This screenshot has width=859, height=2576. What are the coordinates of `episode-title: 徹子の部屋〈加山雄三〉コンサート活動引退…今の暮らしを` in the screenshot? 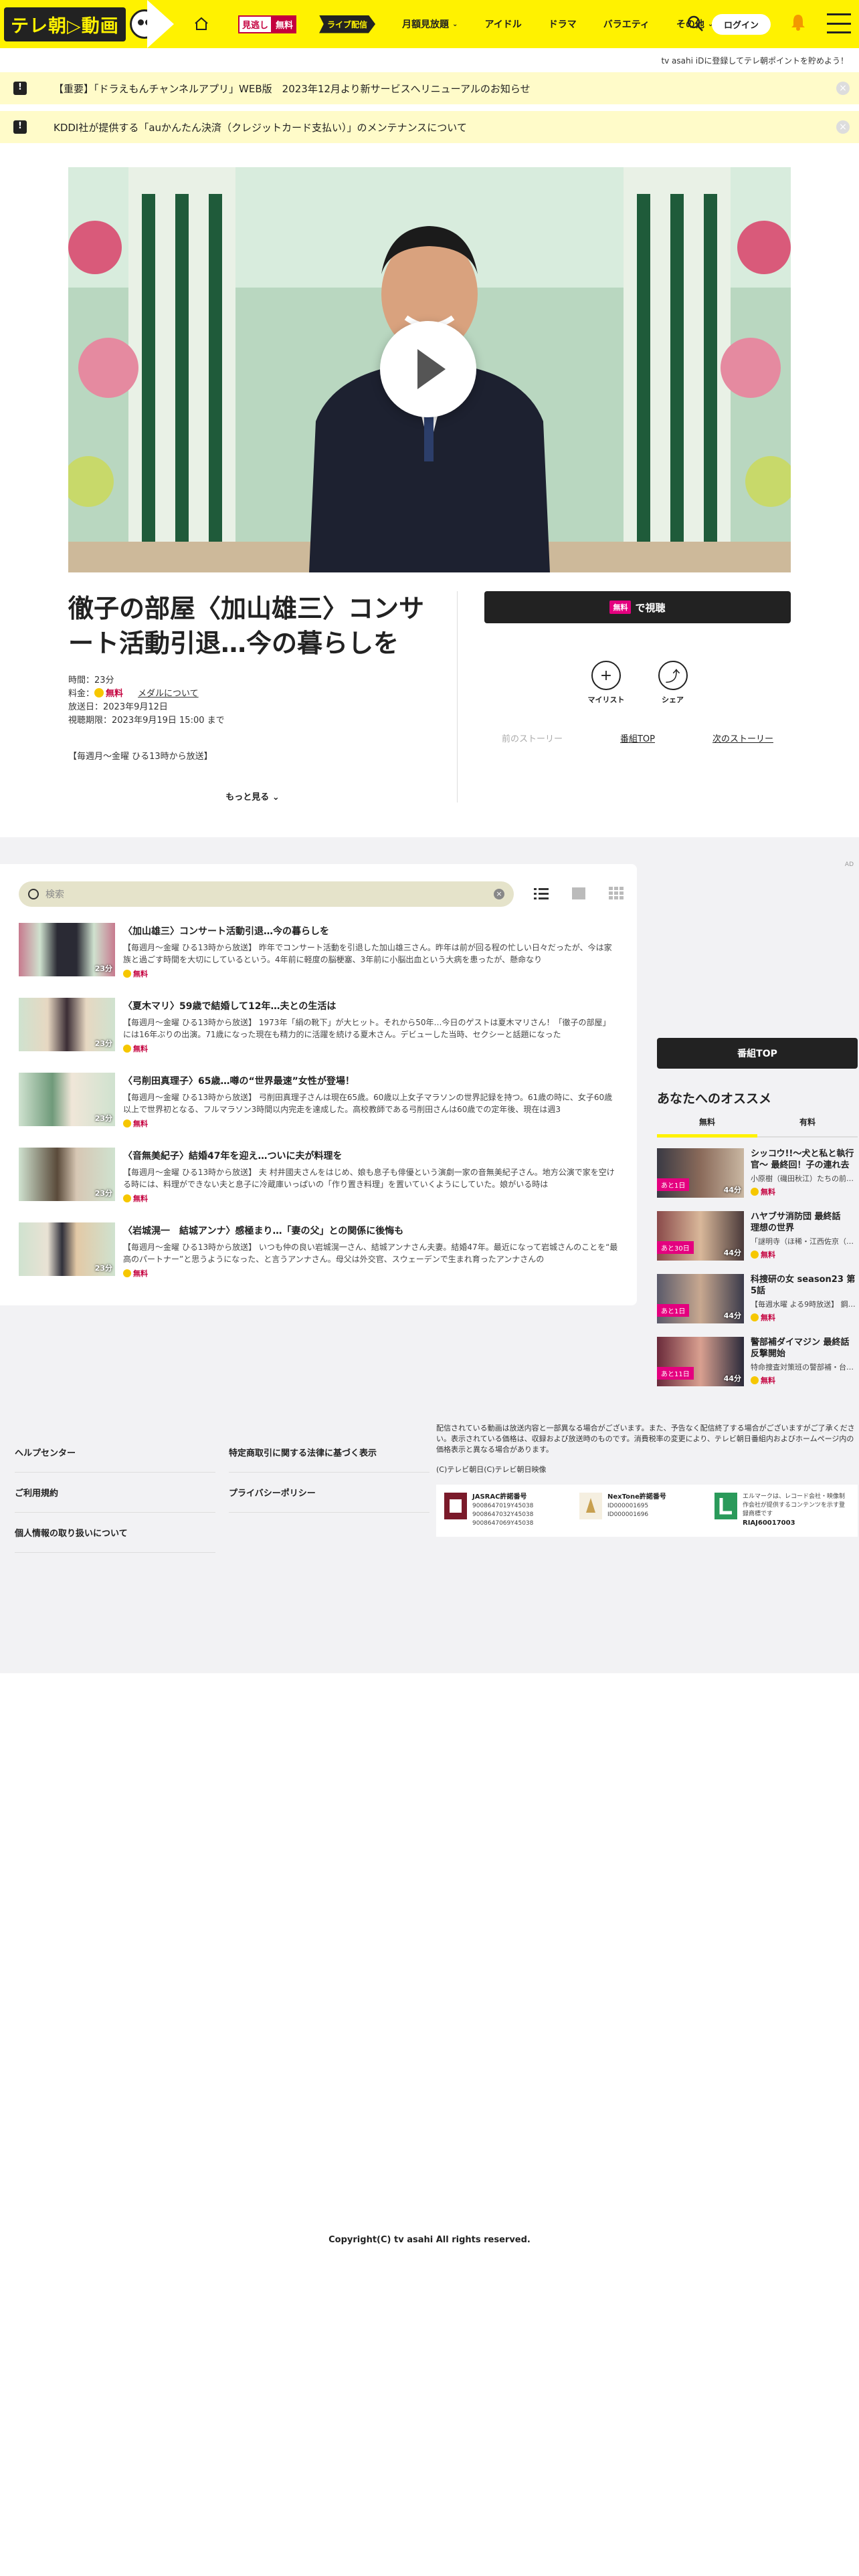 It's located at (247, 626).